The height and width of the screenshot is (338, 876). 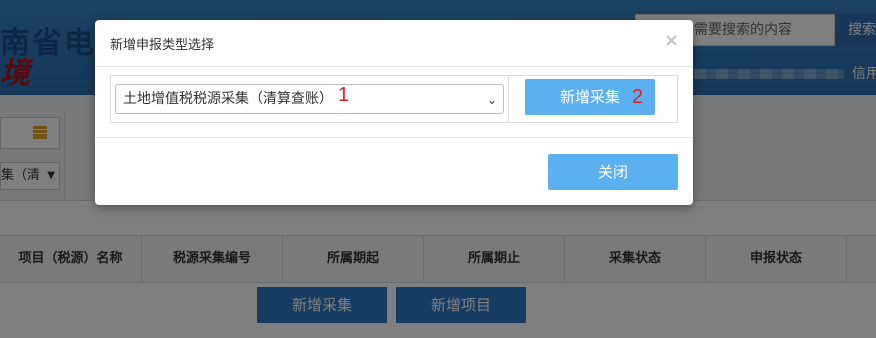 I want to click on chevron-down-icon: ⌄, so click(x=491, y=100).